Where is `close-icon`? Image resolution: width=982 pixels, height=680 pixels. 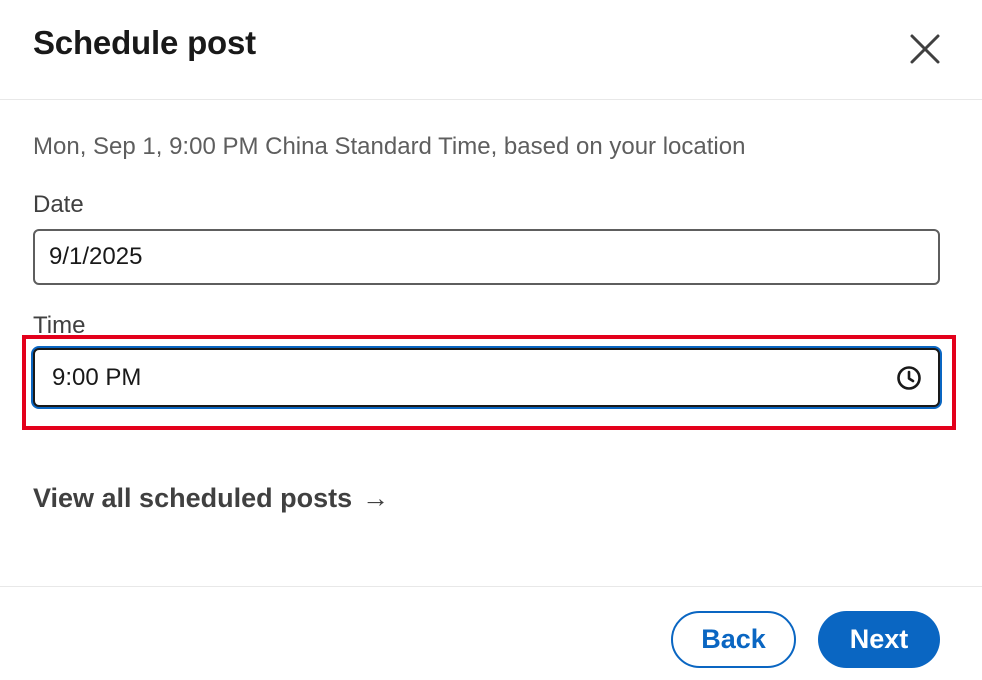 close-icon is located at coordinates (925, 49).